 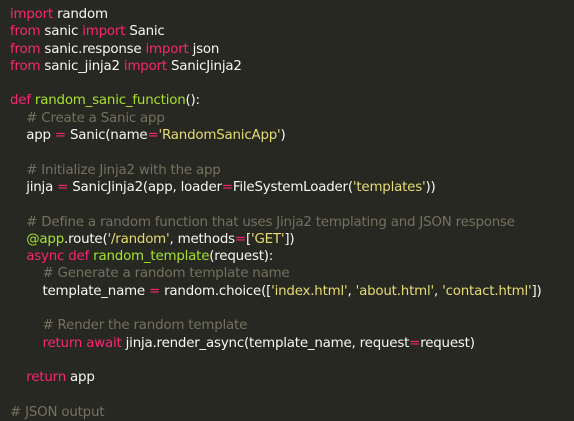 I want to click on code-line: # Create a Sanic app, so click(x=292, y=118).